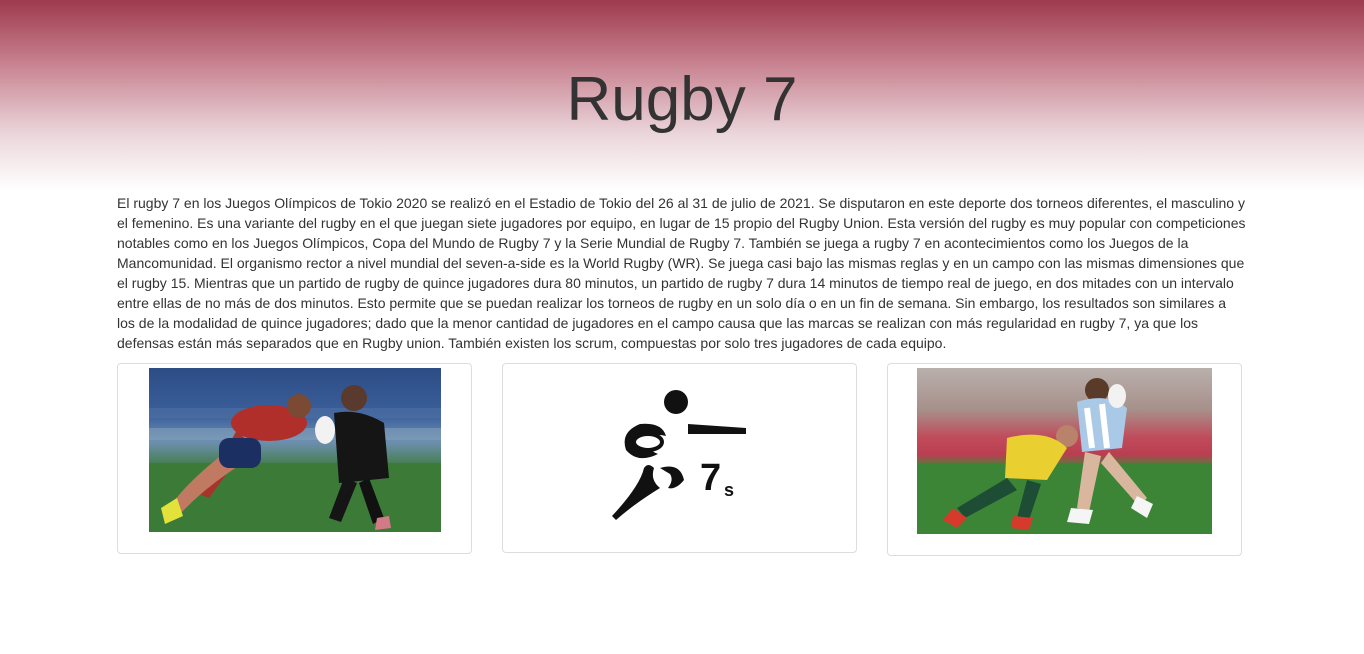 This screenshot has height=654, width=1364. I want to click on men-rugby-tackle-photo, so click(1064, 451).